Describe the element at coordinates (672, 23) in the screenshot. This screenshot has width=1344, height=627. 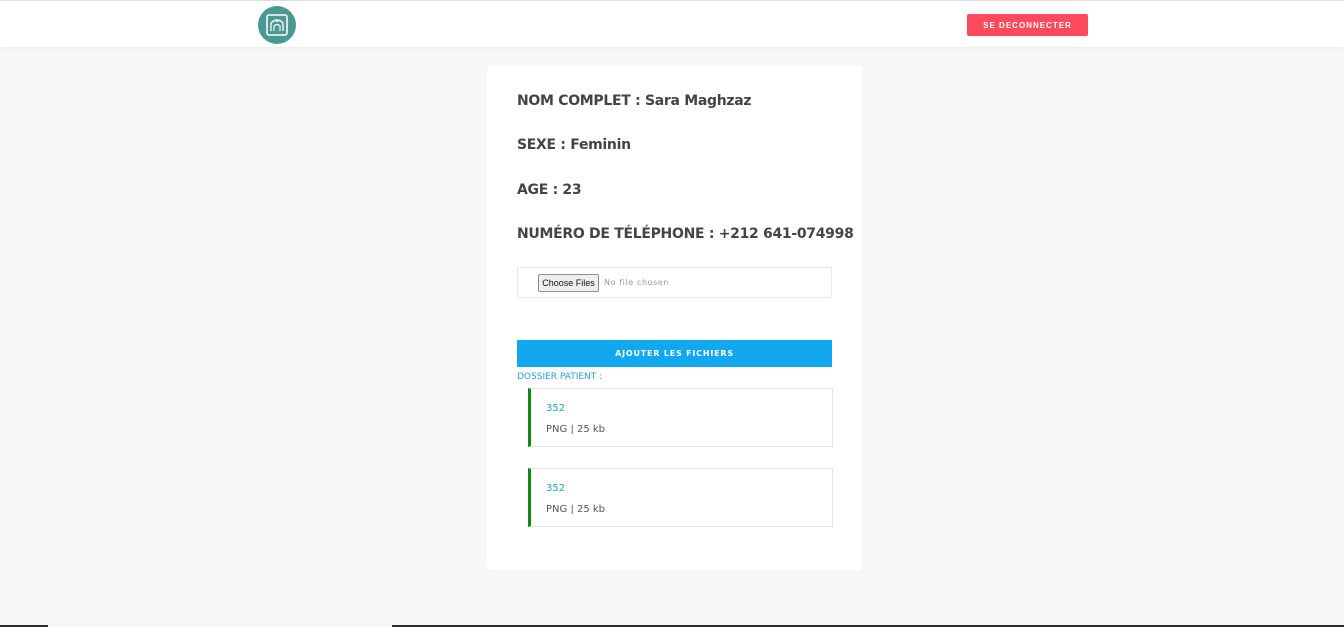
I see `top-navbar: SE DECONNECTER` at that location.